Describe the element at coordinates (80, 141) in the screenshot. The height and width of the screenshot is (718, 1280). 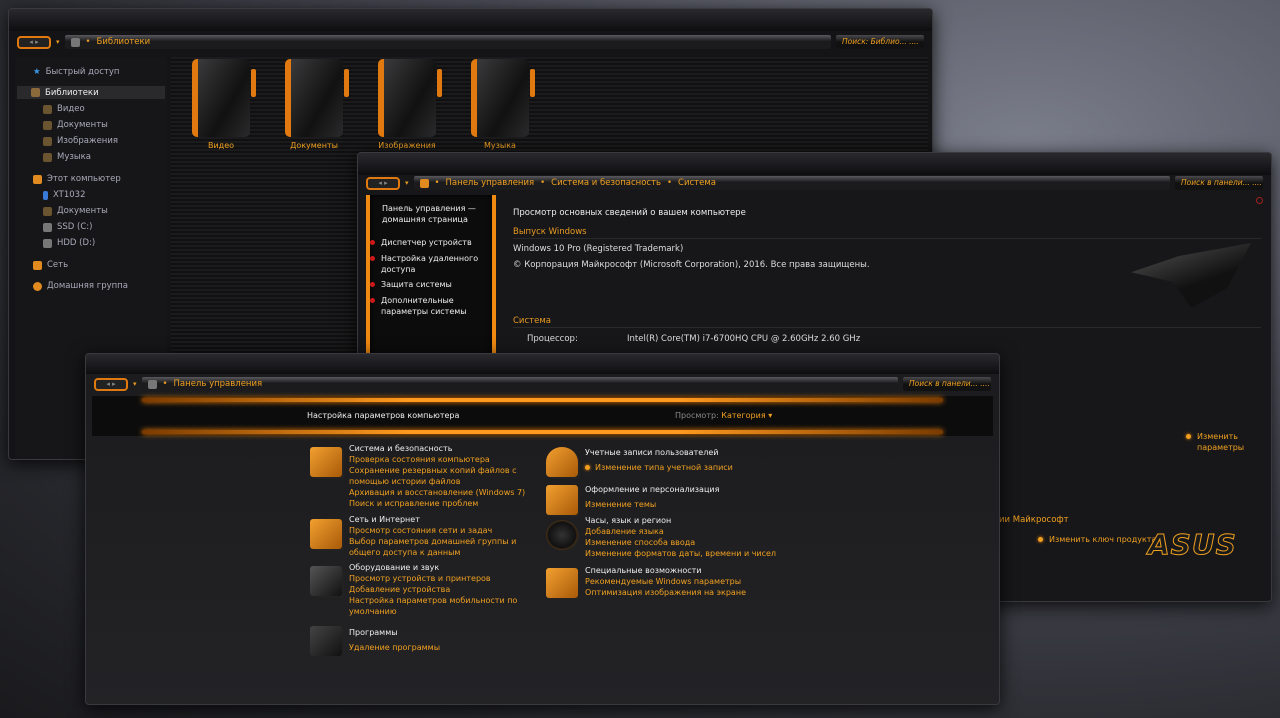
I see `sidebar-item-pictures: Изображения` at that location.